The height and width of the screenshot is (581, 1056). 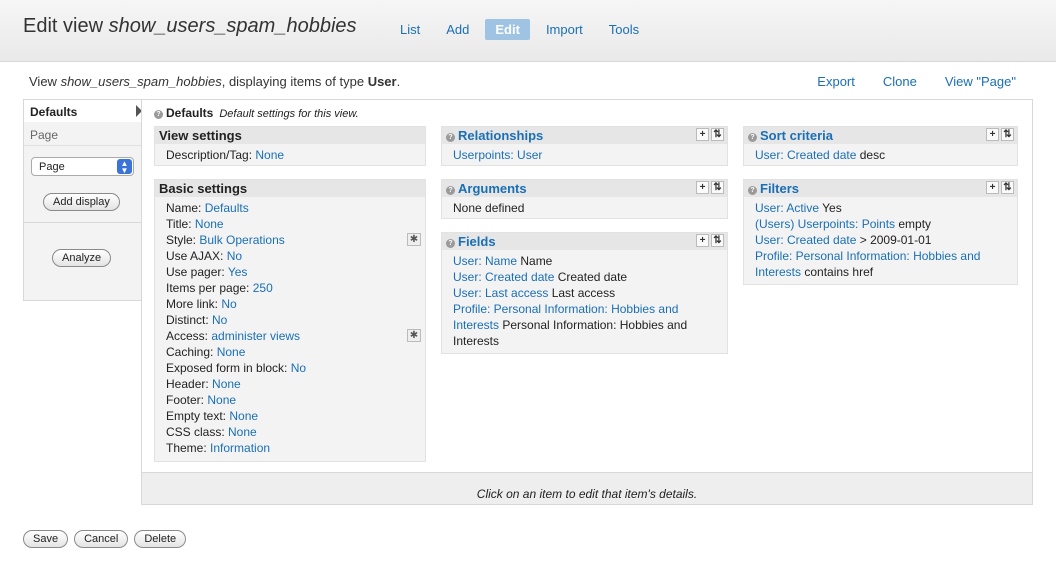 What do you see at coordinates (82, 166) in the screenshot?
I see `display-type-select: Page ▲ ▼` at bounding box center [82, 166].